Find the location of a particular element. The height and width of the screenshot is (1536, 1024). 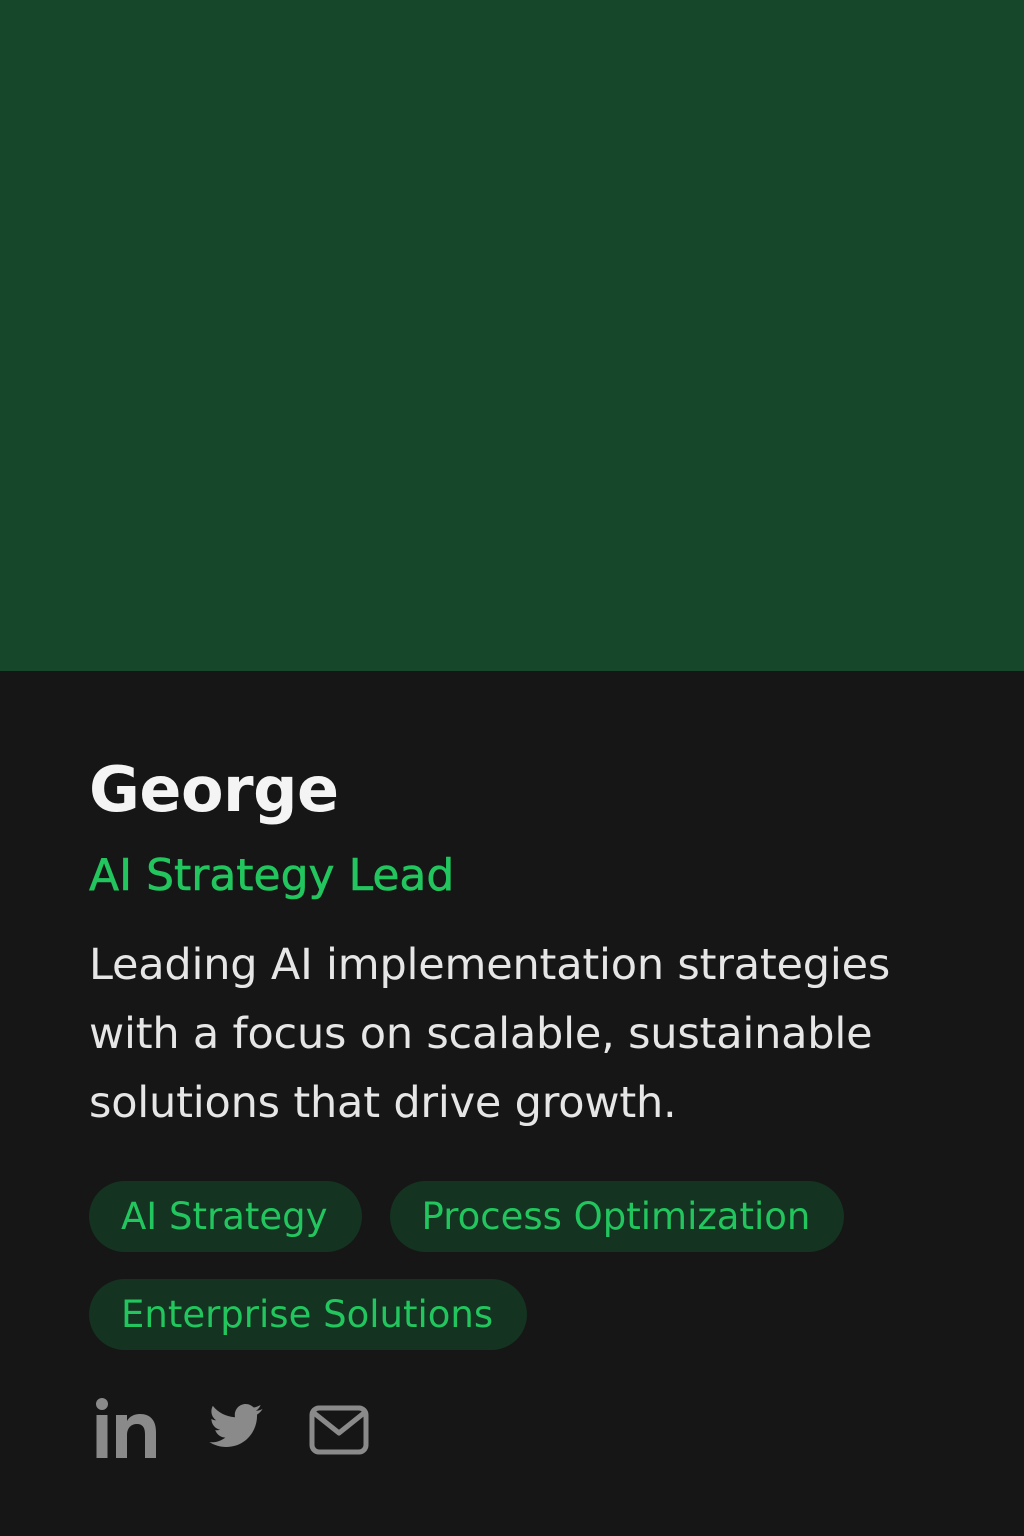

email-link is located at coordinates (317, 1430).